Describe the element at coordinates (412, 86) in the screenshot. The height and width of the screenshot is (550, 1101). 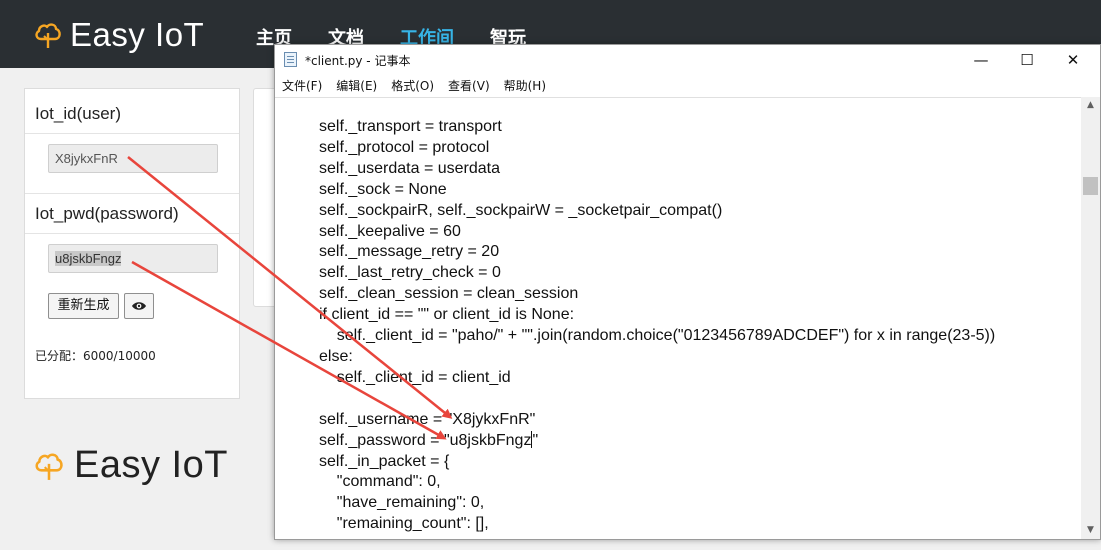
I see `menu-format: 格式(O)` at that location.